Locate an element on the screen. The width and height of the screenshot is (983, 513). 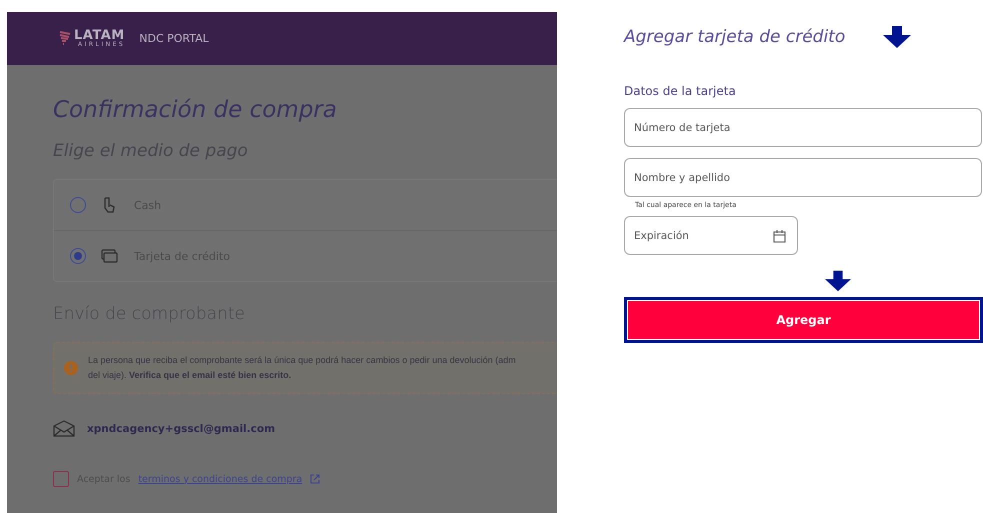
add-button: Agregar is located at coordinates (803, 320).